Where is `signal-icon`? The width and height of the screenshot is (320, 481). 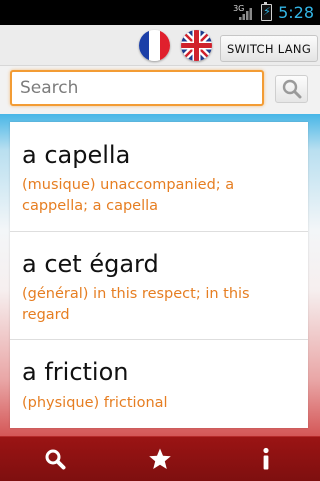 signal-icon is located at coordinates (246, 13).